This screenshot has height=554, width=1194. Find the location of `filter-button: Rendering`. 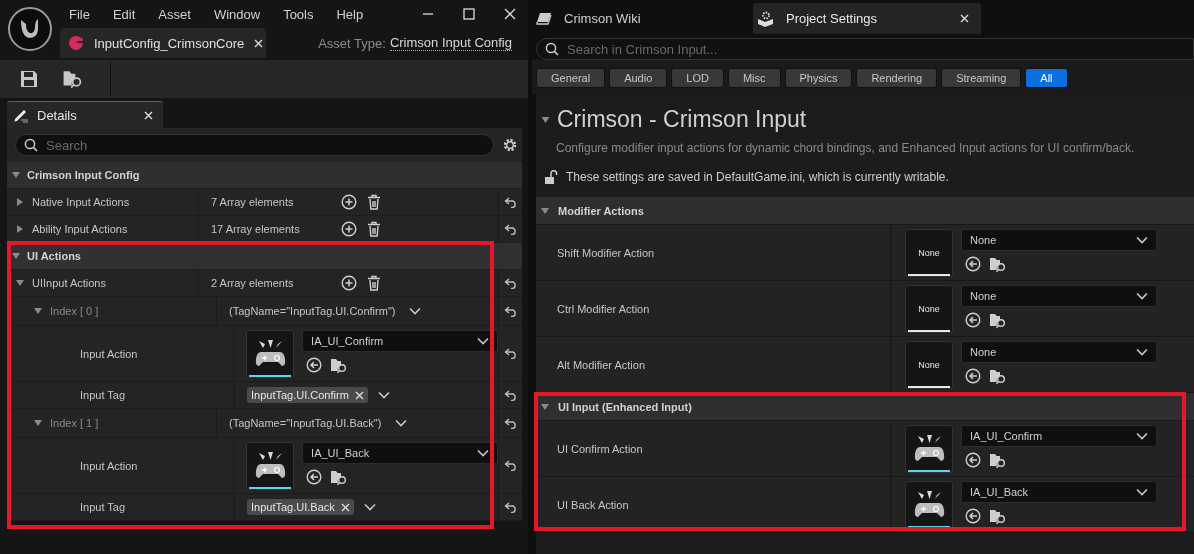

filter-button: Rendering is located at coordinates (897, 78).